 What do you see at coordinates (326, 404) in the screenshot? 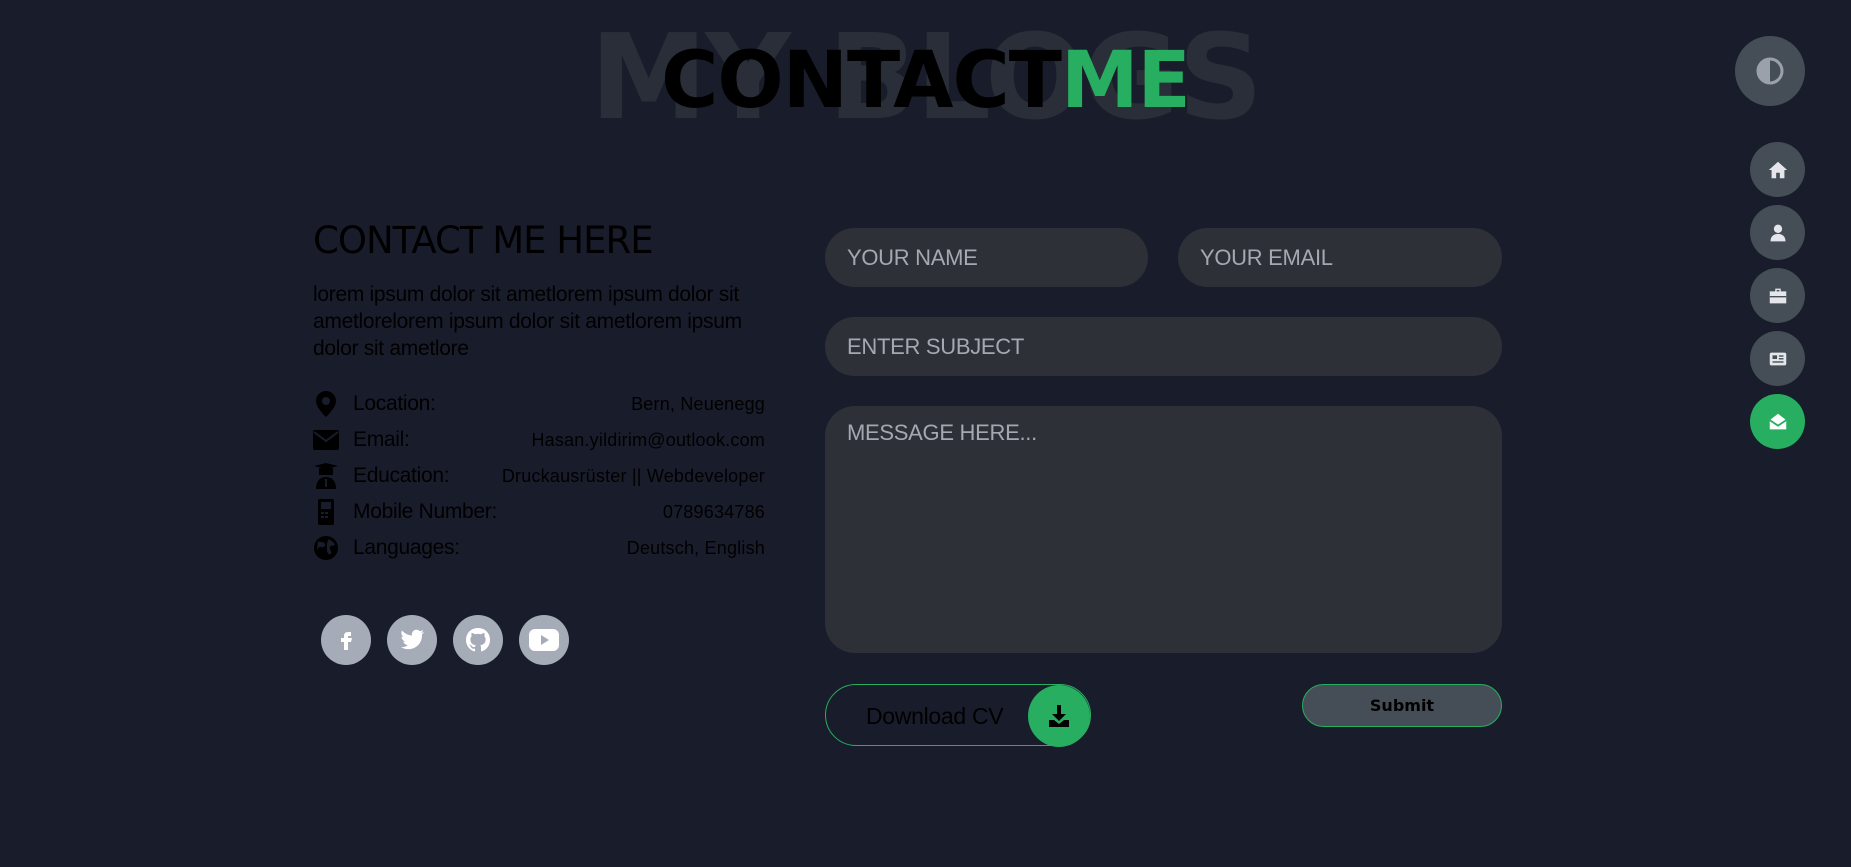
I see `location-pin-icon` at bounding box center [326, 404].